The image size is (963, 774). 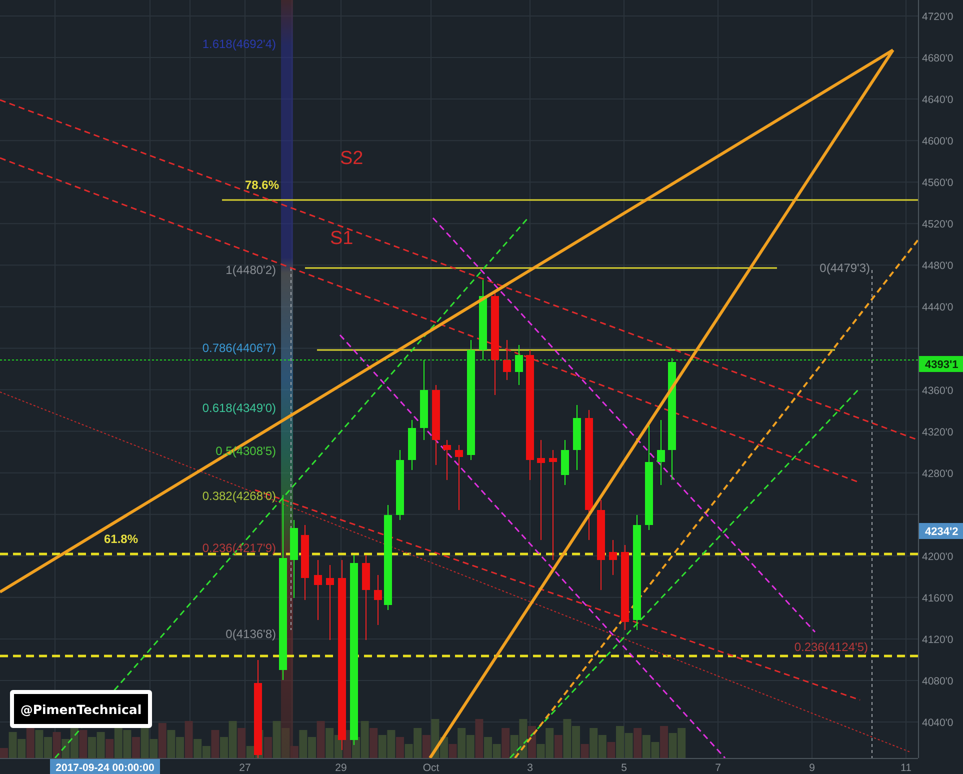 I want to click on fibonacci-level-label: 0.618(4349'0), so click(x=239, y=408).